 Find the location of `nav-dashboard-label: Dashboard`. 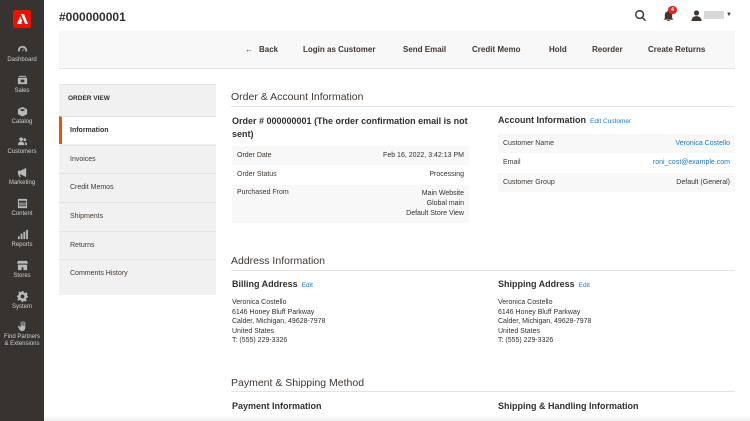

nav-dashboard-label: Dashboard is located at coordinates (22, 60).